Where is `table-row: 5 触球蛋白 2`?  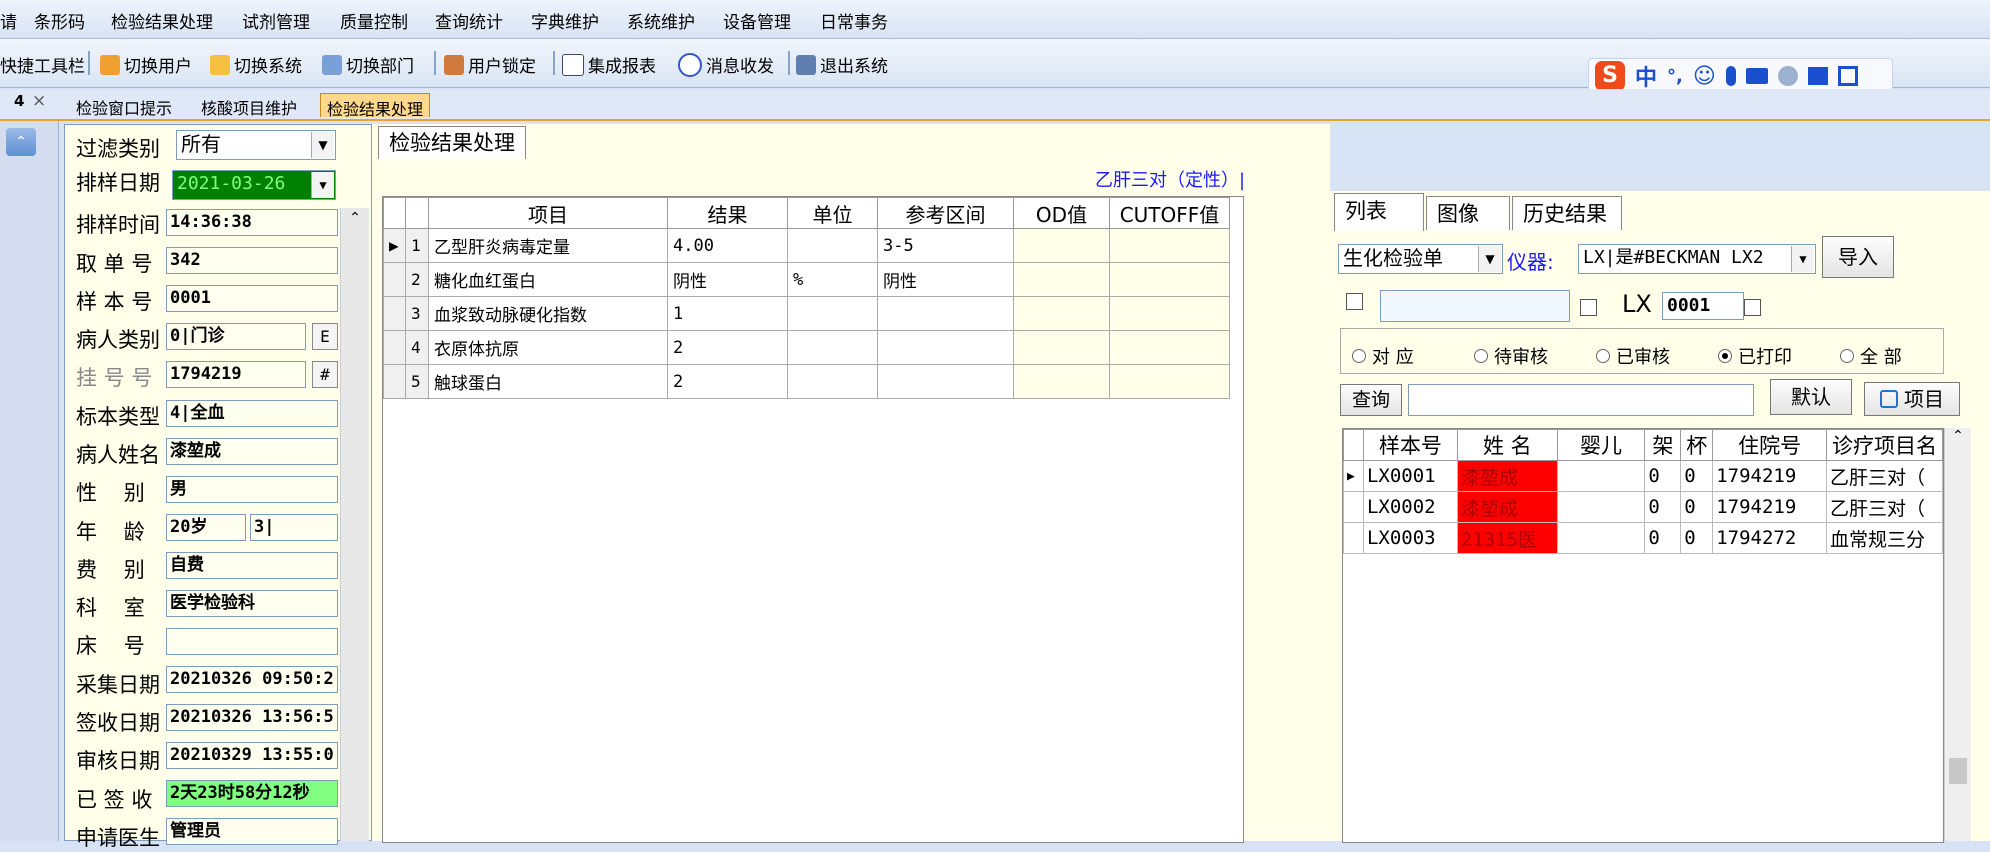
table-row: 5 触球蛋白 2 is located at coordinates (806, 381).